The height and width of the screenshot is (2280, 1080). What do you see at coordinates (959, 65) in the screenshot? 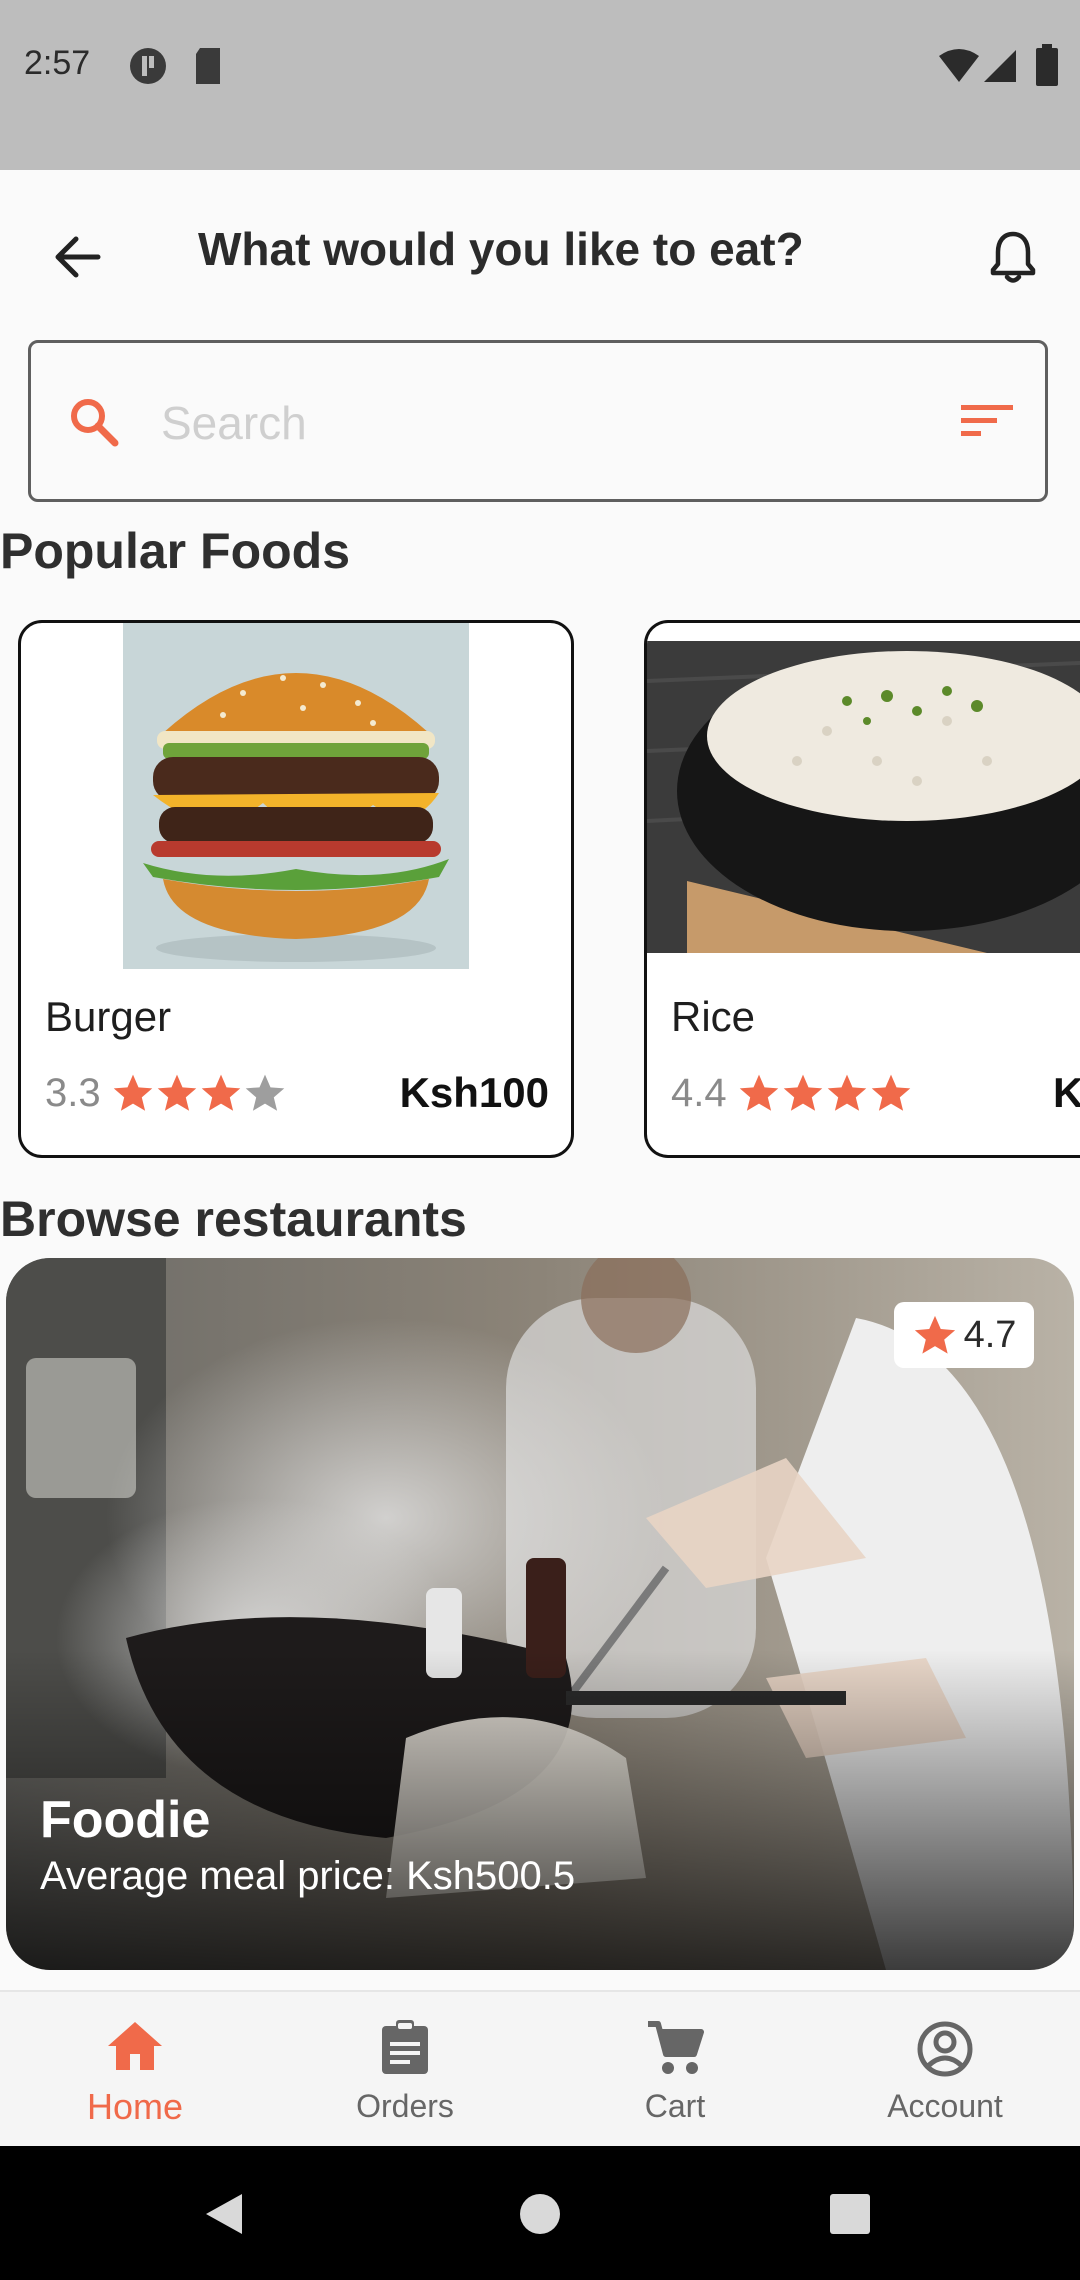
I see `wifi-icon` at bounding box center [959, 65].